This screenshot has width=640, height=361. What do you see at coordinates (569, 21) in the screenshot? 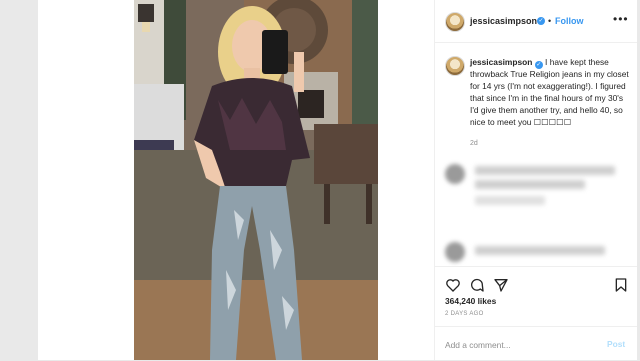
I see `follow-button: Follow` at bounding box center [569, 21].